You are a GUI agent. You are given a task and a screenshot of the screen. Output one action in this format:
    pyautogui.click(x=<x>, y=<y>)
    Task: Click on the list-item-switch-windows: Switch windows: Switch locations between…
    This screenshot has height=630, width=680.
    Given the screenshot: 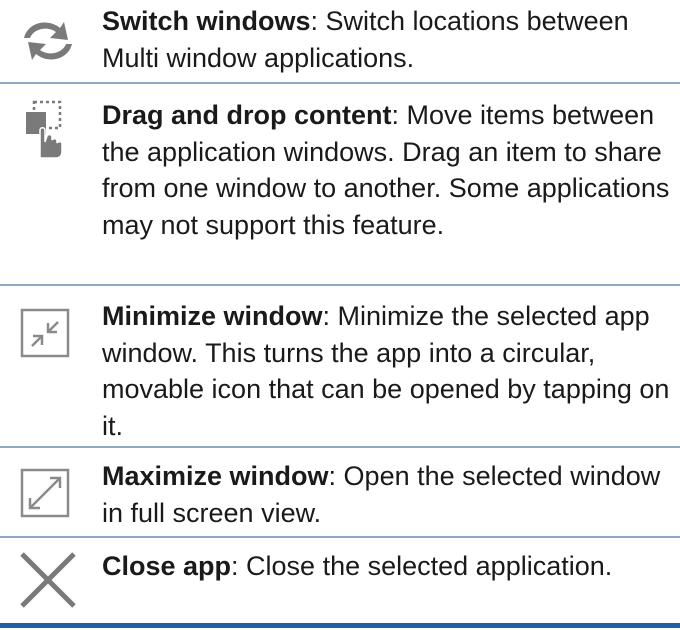 What is the action you would take?
    pyautogui.click(x=340, y=42)
    